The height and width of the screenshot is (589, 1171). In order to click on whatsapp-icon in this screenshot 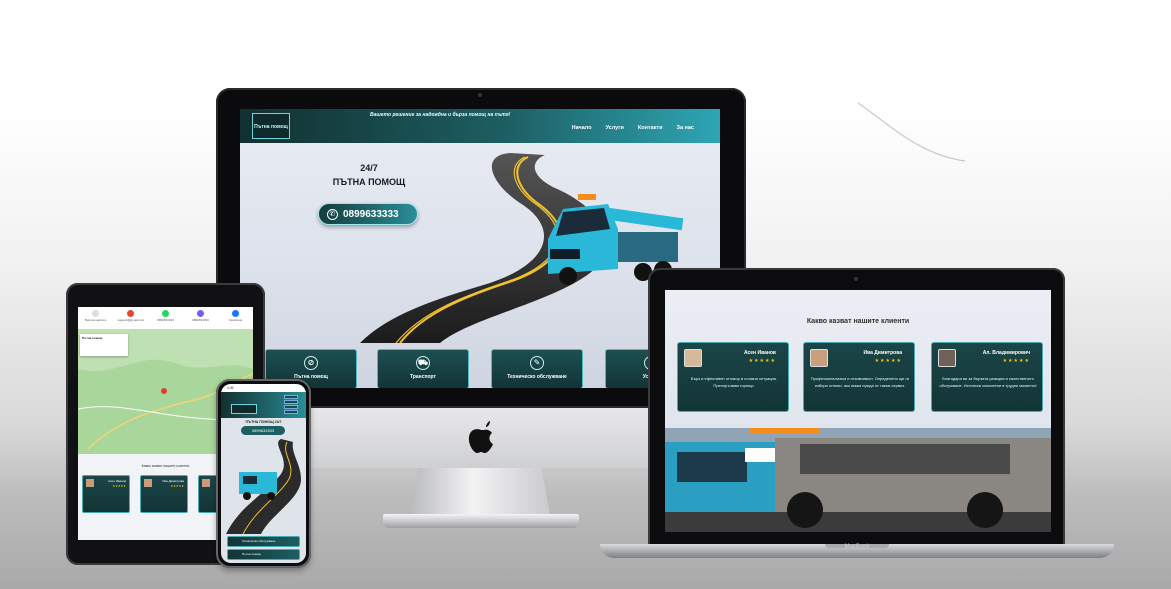, I will do `click(165, 313)`.